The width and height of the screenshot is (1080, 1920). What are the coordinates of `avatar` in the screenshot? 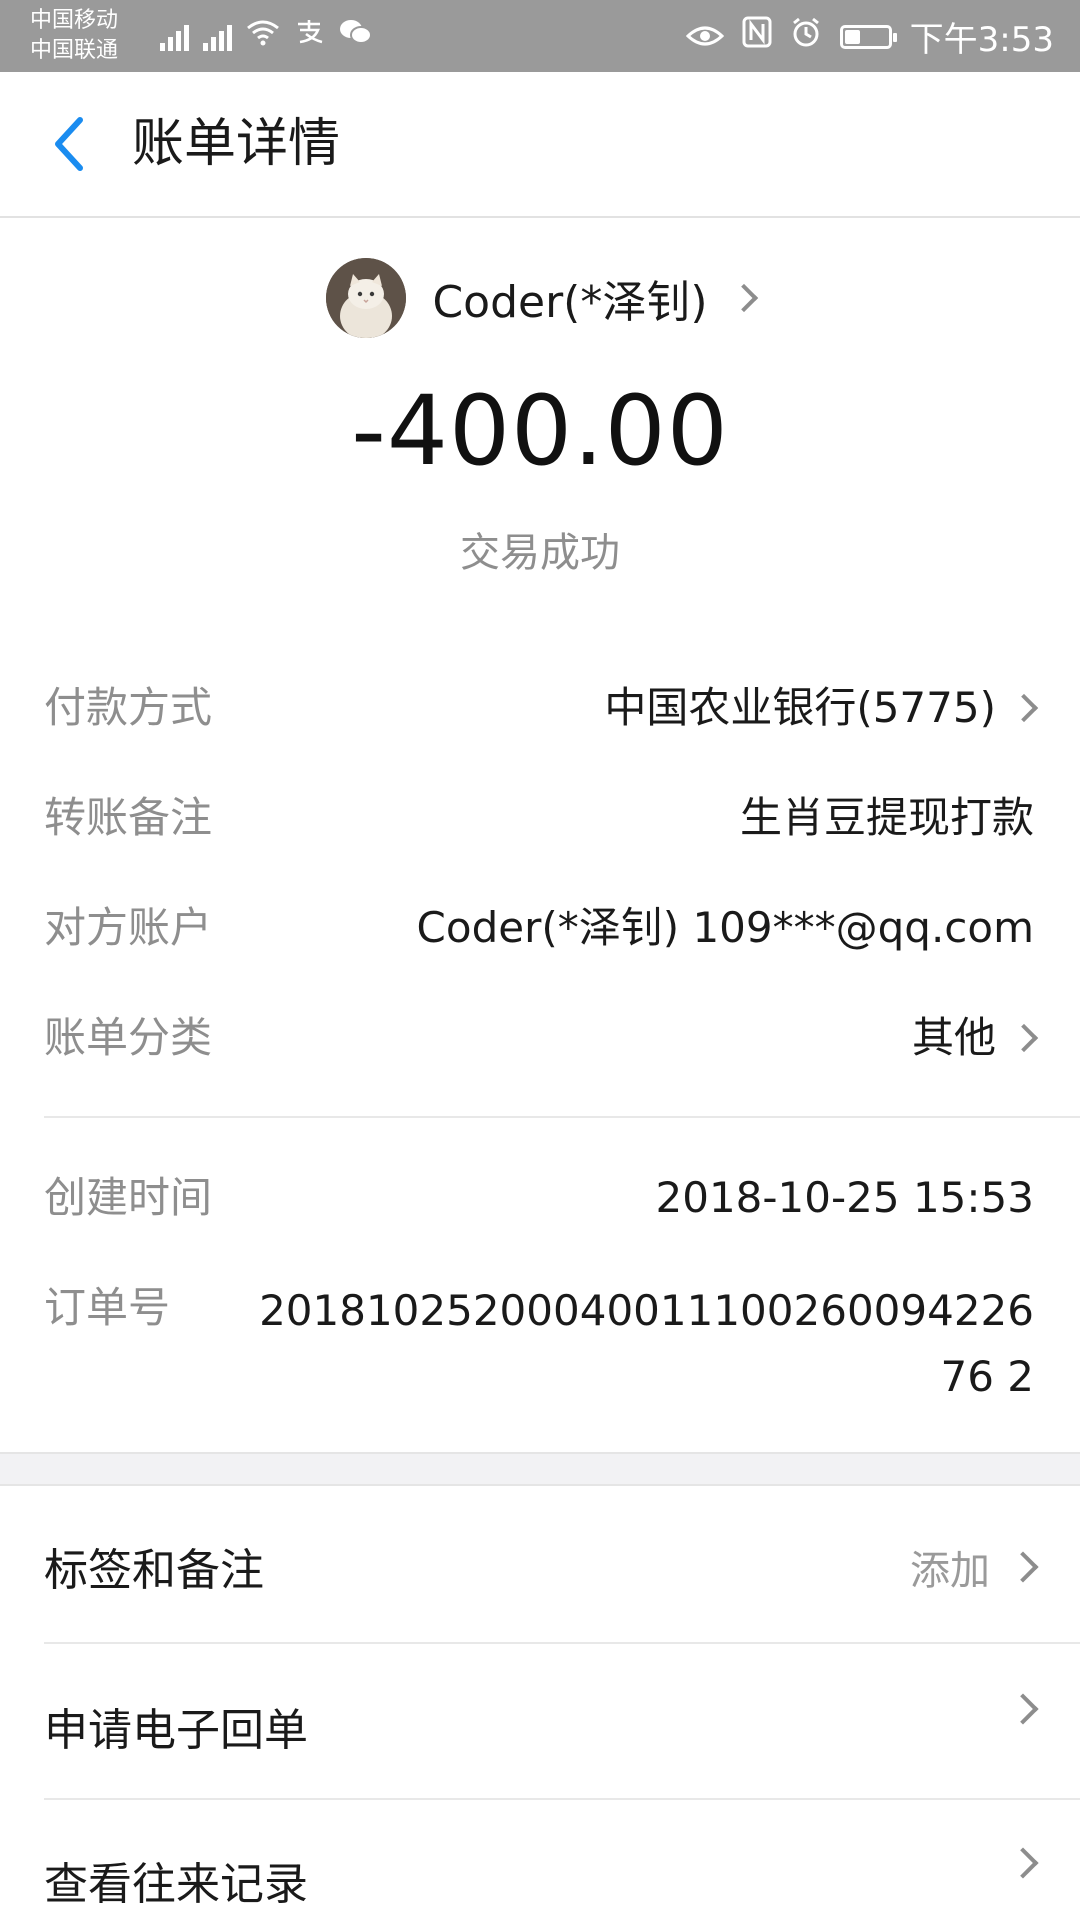 It's located at (366, 298).